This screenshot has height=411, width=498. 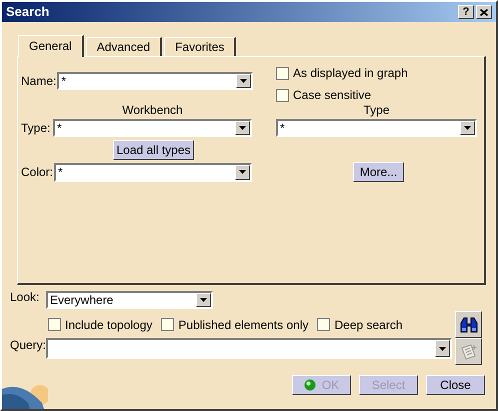 I want to click on checkbox: Include topology, so click(x=100, y=325).